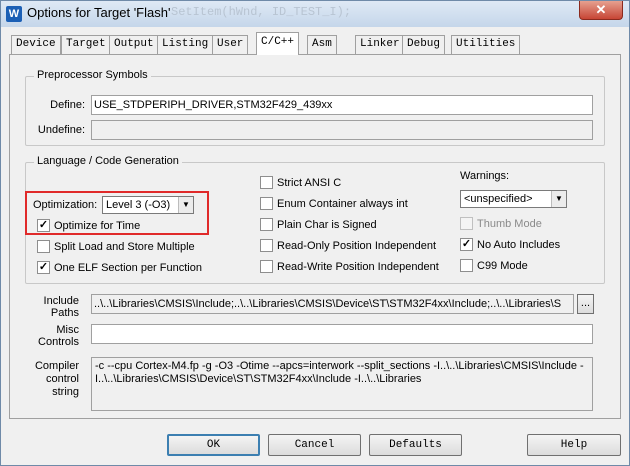 This screenshot has height=466, width=630. I want to click on background-code-text: SetItem(hWnd, ID_TEST_I);, so click(261, 12).